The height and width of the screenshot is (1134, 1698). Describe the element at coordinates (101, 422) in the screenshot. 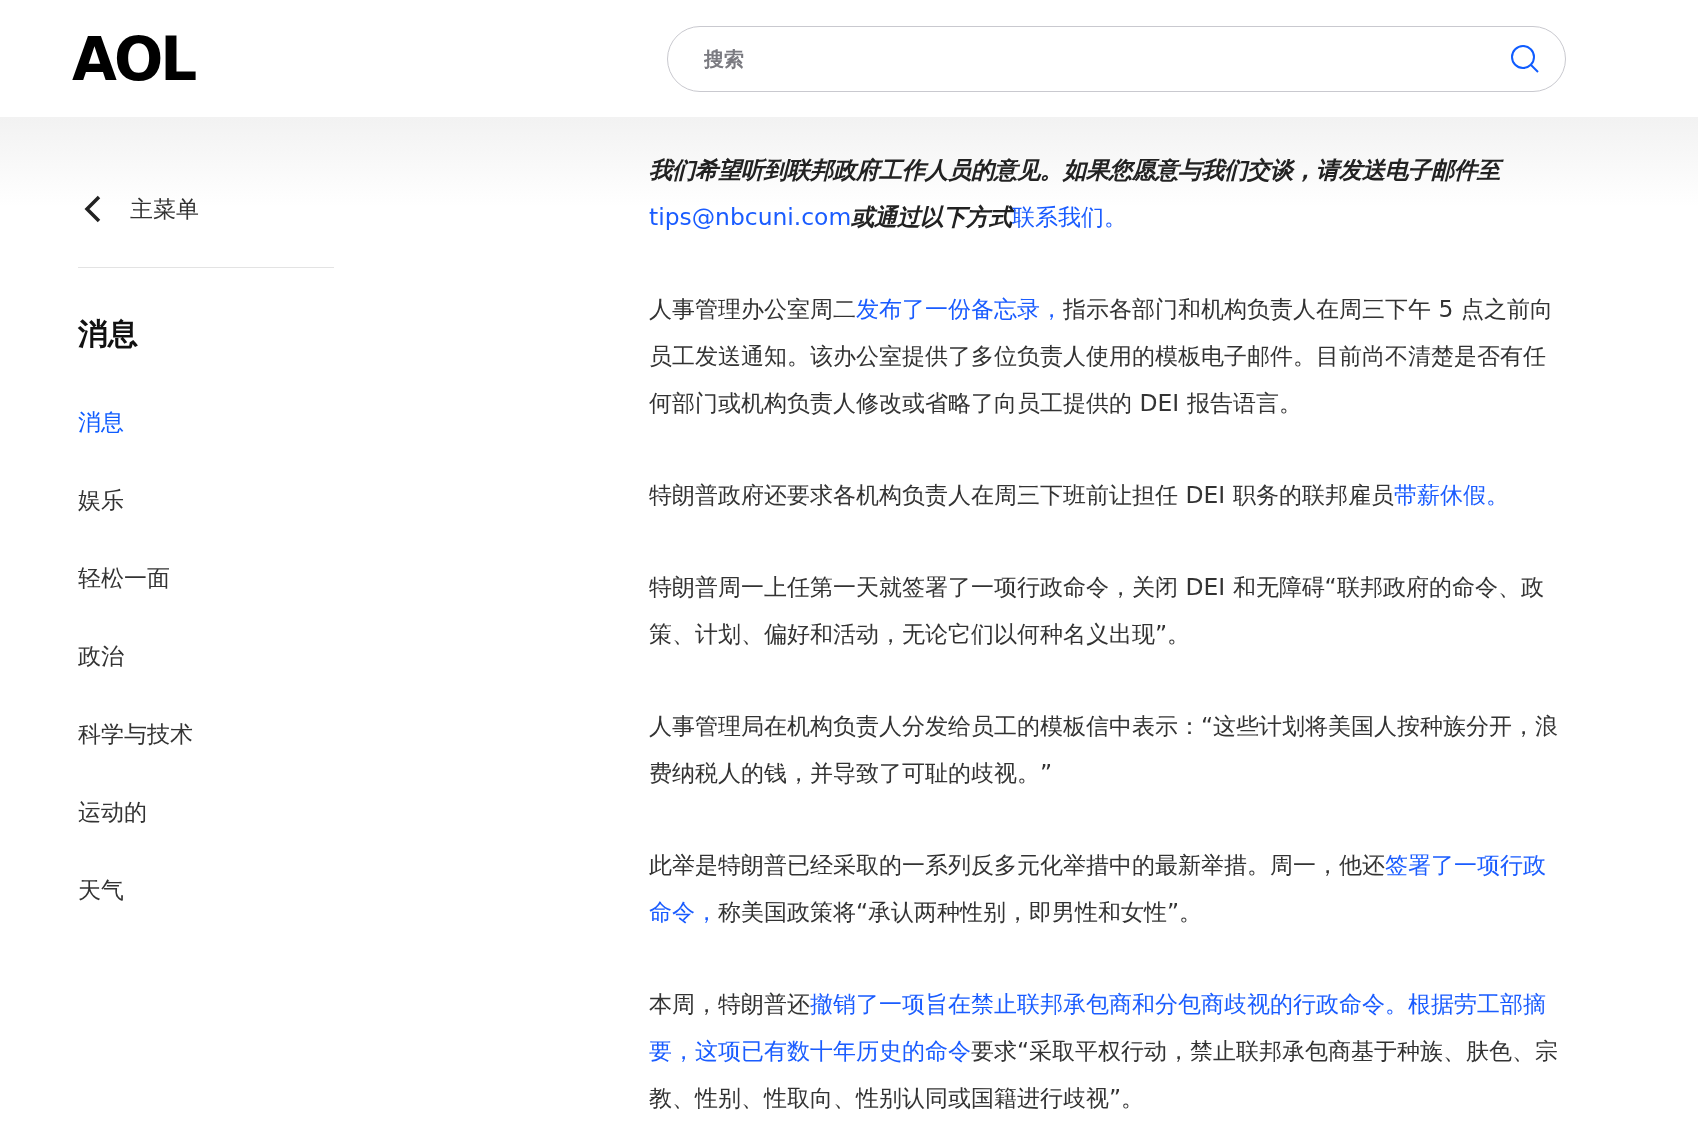

I see `nav-item: 消息` at that location.